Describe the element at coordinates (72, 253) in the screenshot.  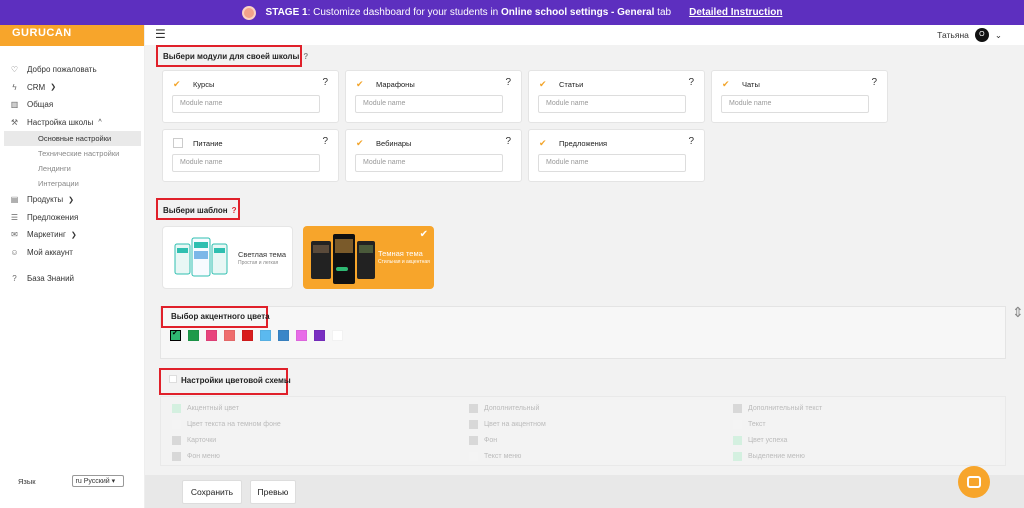
I see `sidebar-item-my-account: ☺ Мой аккаунт` at that location.